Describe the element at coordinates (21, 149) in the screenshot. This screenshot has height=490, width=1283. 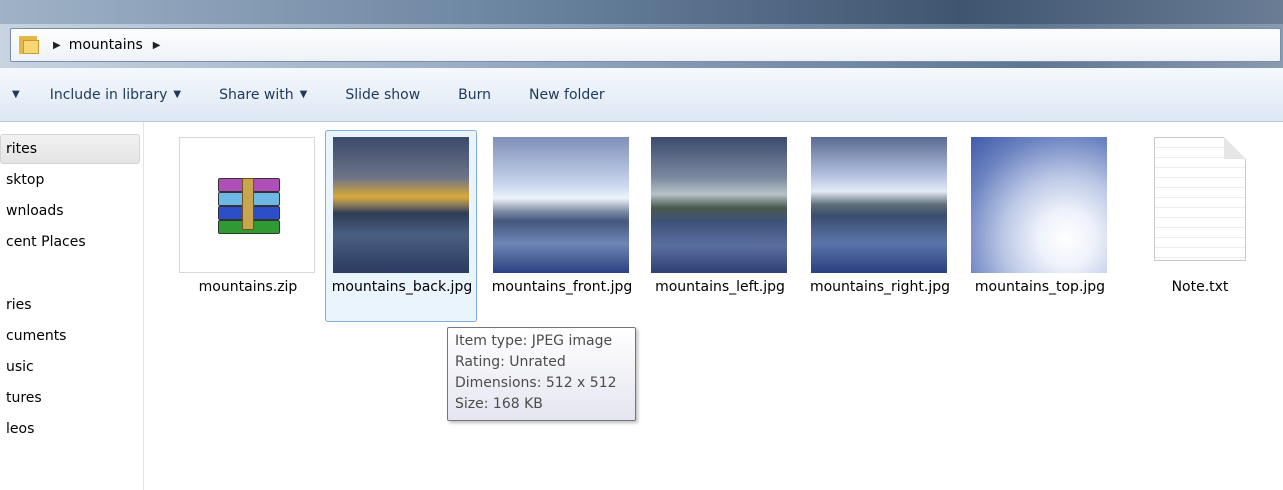
I see `nav-item-favorites: rites` at that location.